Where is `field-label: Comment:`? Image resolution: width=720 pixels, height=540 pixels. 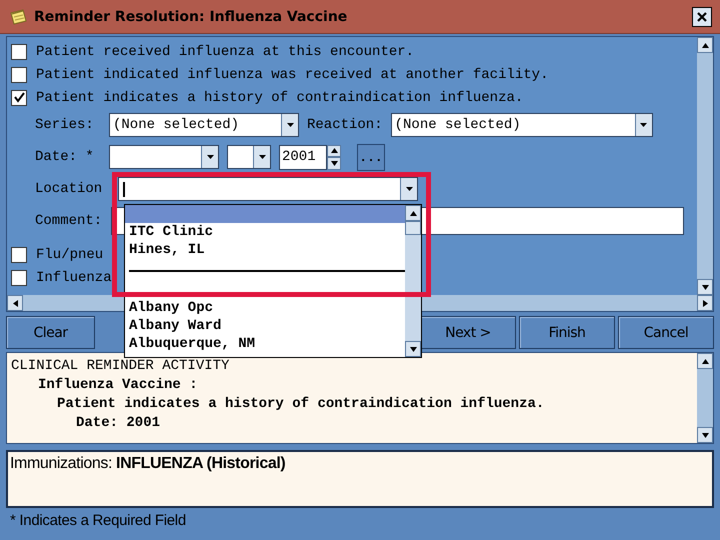 field-label: Comment: is located at coordinates (68, 221).